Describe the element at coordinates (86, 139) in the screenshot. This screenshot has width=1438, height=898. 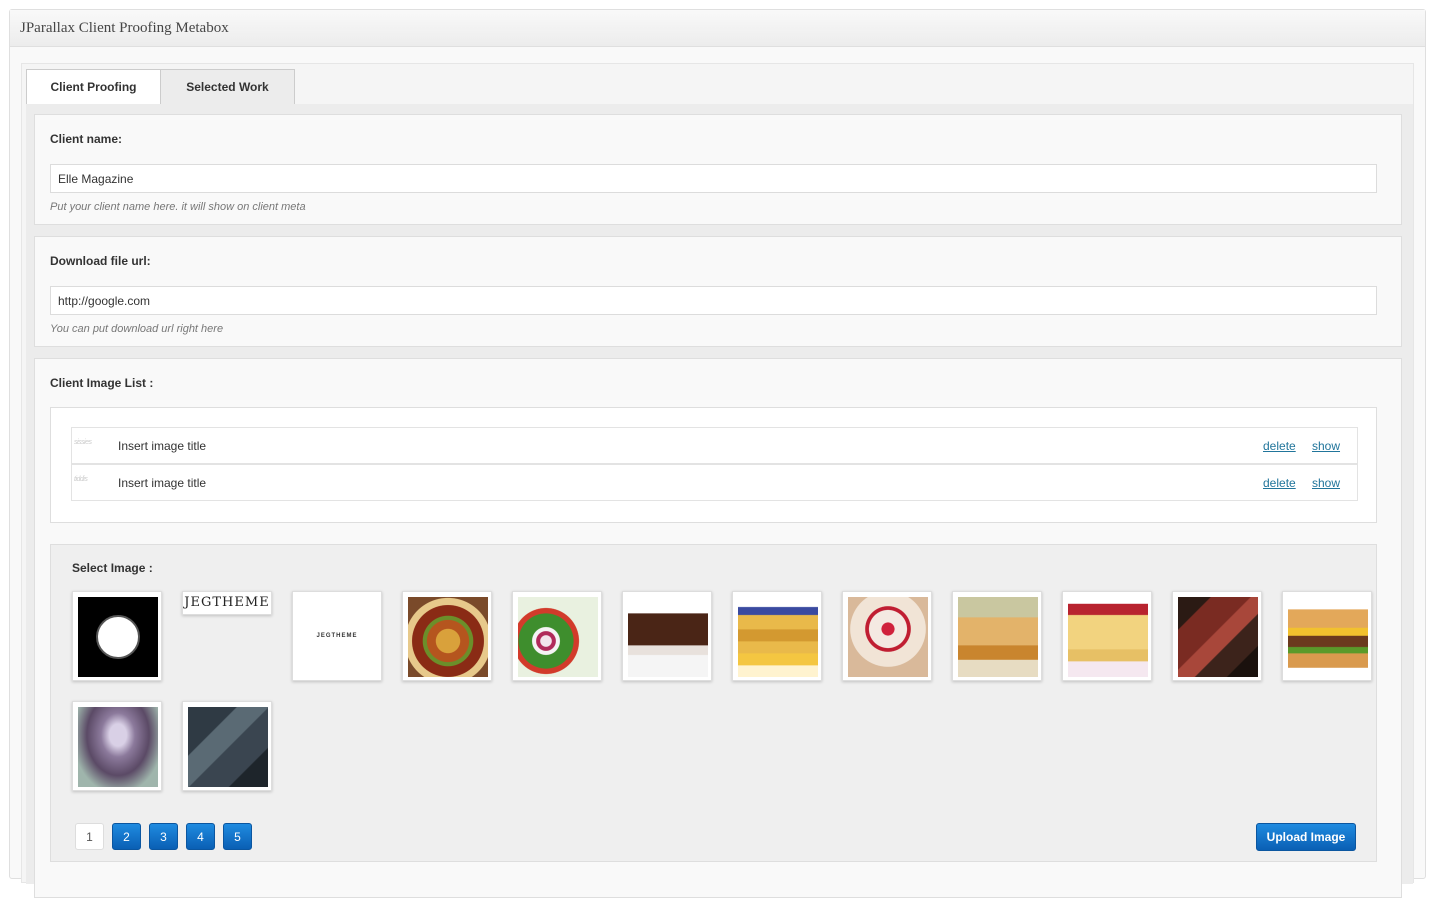
I see `client-name-label: Client name:` at that location.